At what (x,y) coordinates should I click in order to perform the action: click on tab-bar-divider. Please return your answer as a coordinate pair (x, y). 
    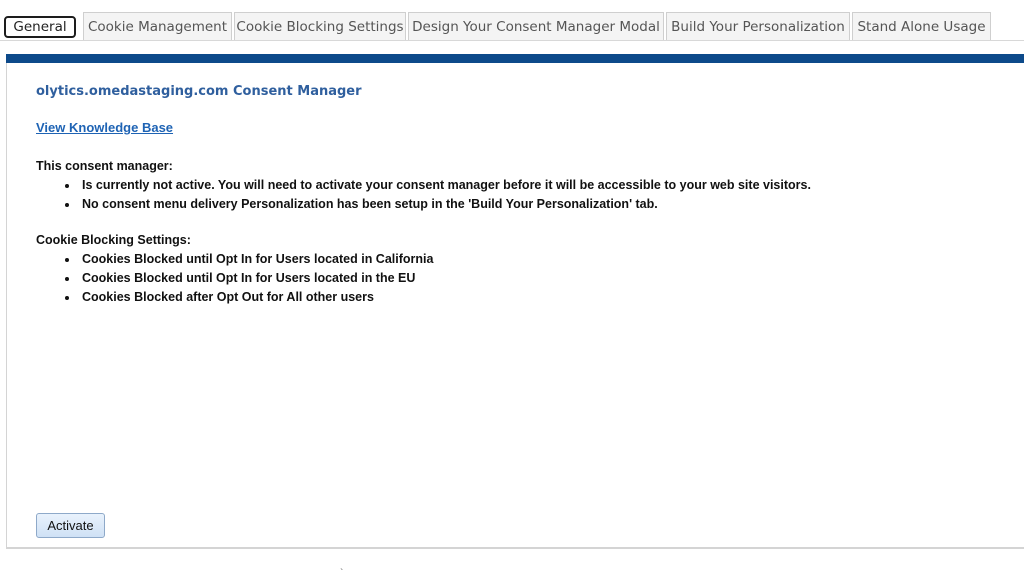
    Looking at the image, I should click on (512, 40).